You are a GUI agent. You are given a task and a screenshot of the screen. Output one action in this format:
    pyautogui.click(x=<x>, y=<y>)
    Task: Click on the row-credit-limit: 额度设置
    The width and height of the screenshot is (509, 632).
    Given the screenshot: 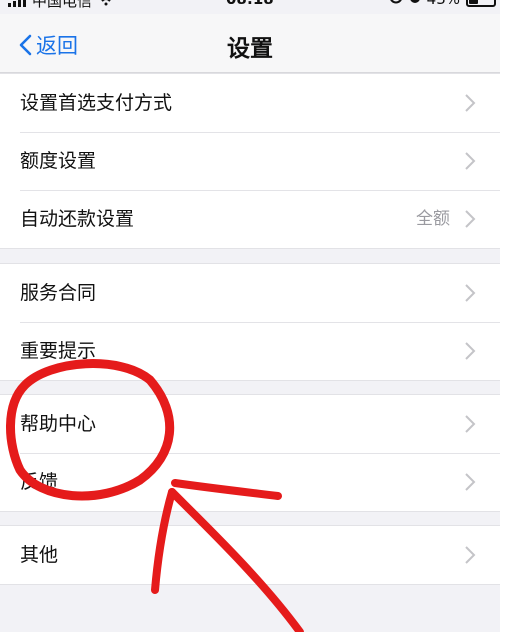 What is the action you would take?
    pyautogui.click(x=250, y=161)
    